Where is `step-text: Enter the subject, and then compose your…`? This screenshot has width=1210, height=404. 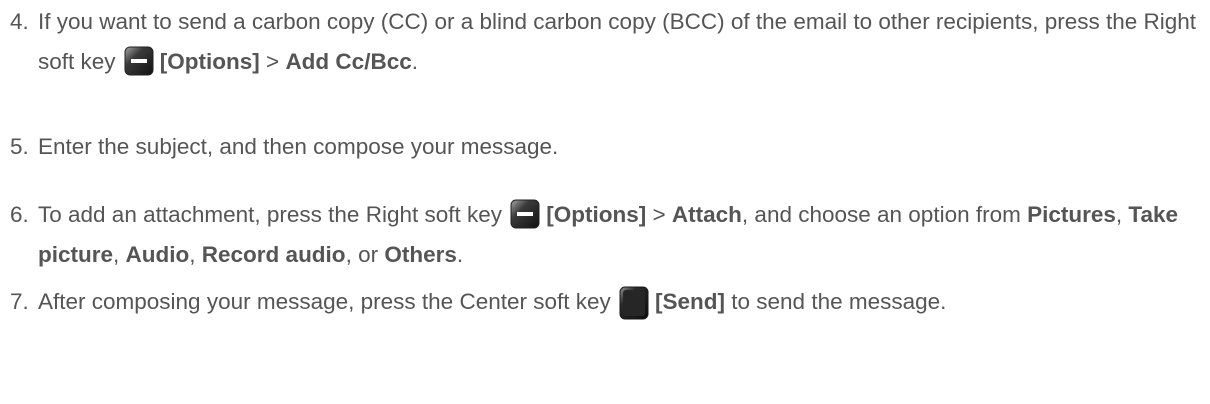 step-text: Enter the subject, and then compose your… is located at coordinates (298, 146).